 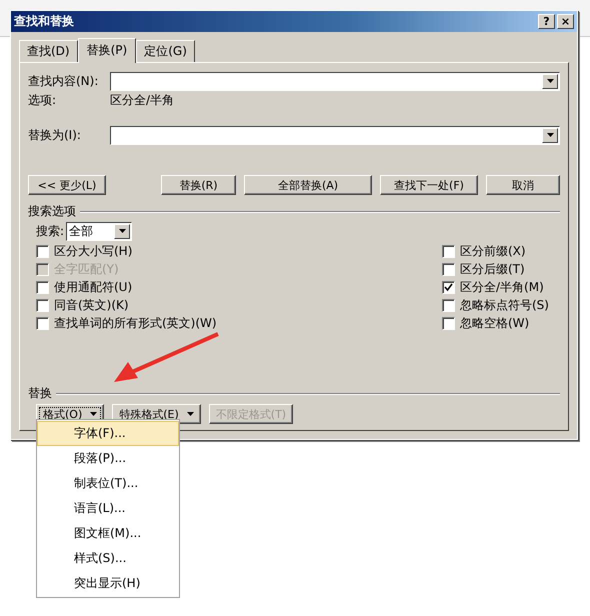 I want to click on checkbox-label: 区分后缀(T), so click(x=492, y=269).